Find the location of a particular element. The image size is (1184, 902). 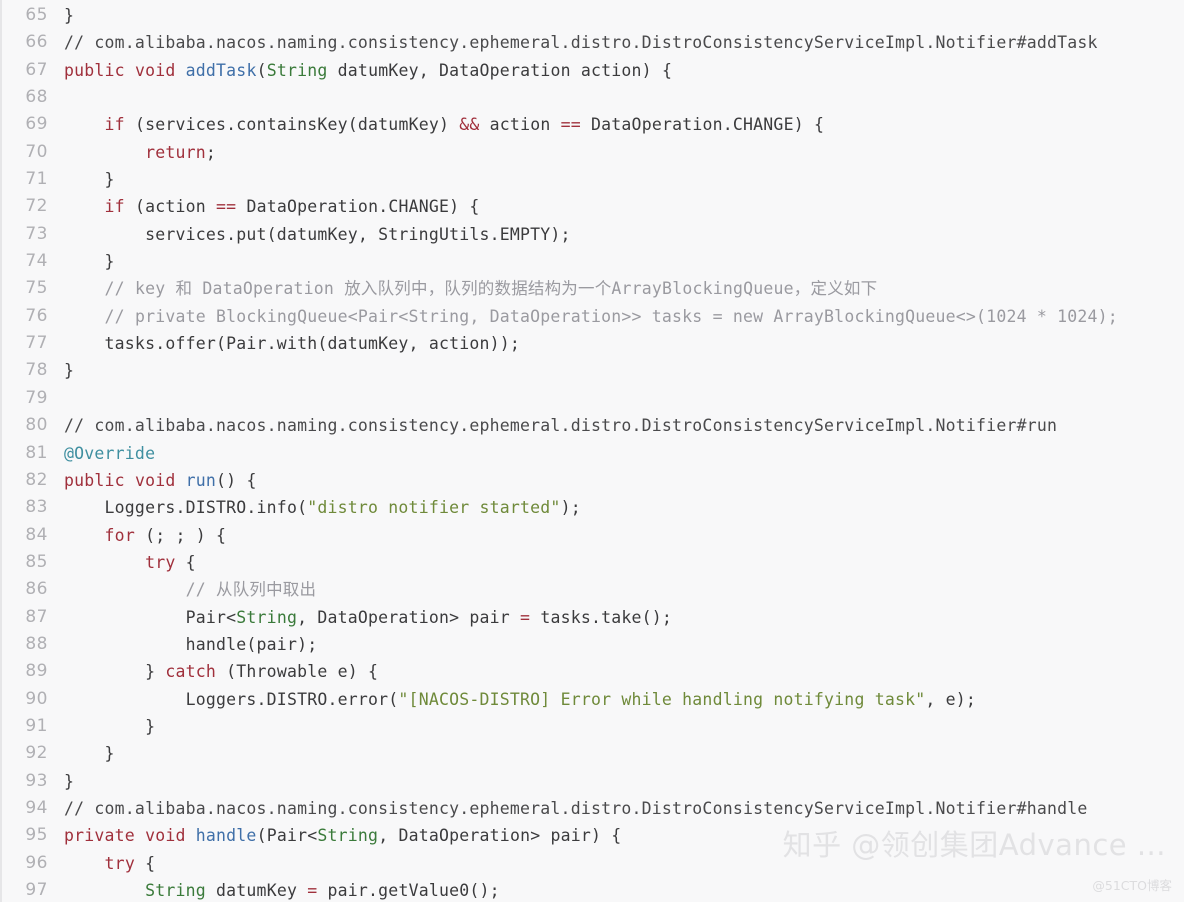

code-token: tasks.take(); is located at coordinates (601, 617).